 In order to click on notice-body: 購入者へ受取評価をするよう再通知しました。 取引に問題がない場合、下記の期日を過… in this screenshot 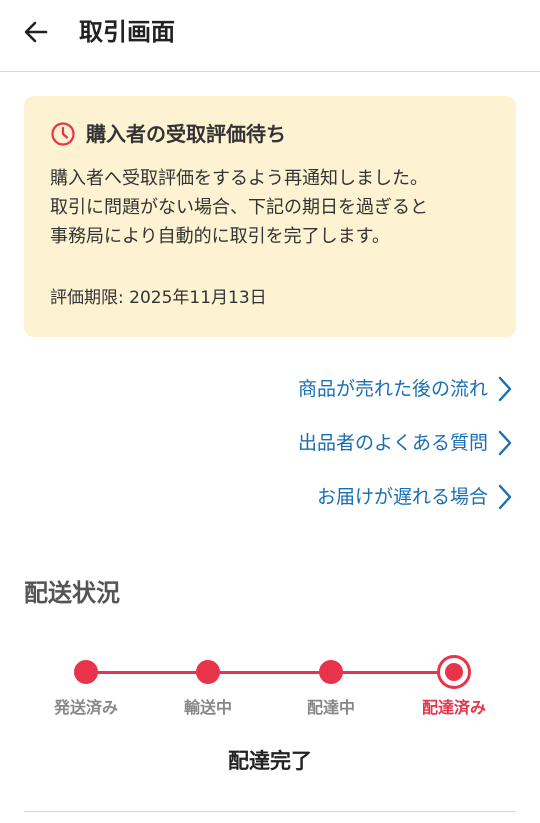, I will do `click(275, 207)`.